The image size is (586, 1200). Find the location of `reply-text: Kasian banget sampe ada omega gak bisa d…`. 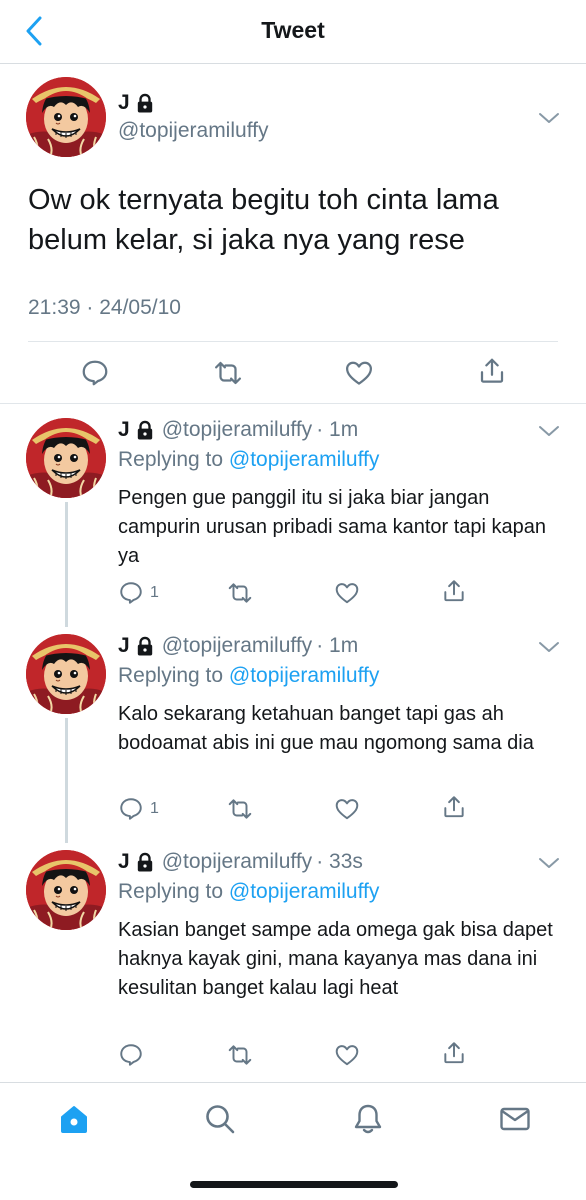

reply-text: Kasian banget sampe ada omega gak bisa d… is located at coordinates (335, 959).